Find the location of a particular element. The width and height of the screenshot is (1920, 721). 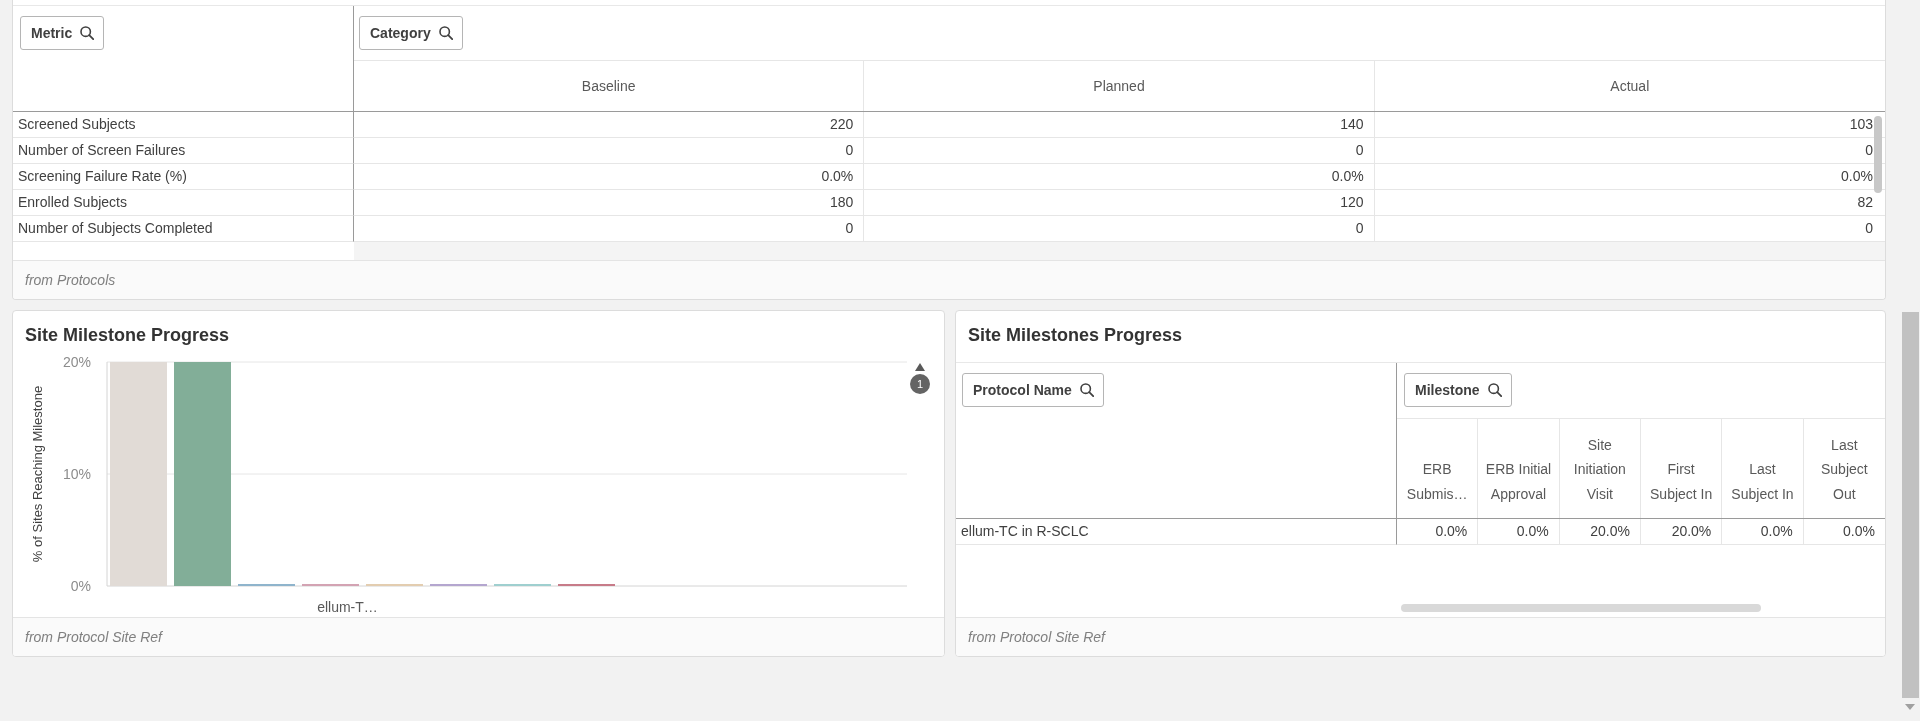

filter-button: Category is located at coordinates (411, 33).